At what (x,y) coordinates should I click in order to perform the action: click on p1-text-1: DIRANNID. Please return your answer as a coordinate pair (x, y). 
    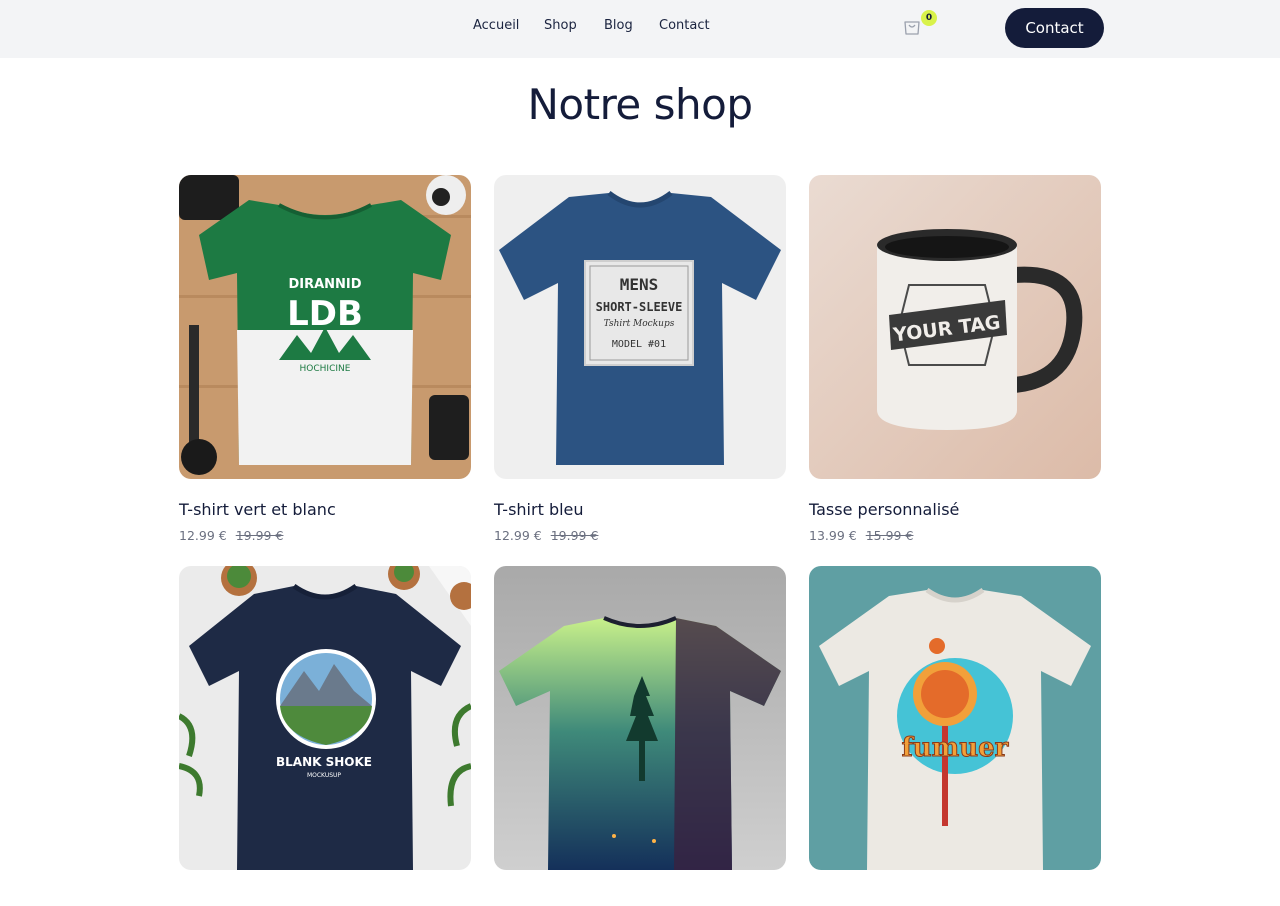
    Looking at the image, I should click on (324, 284).